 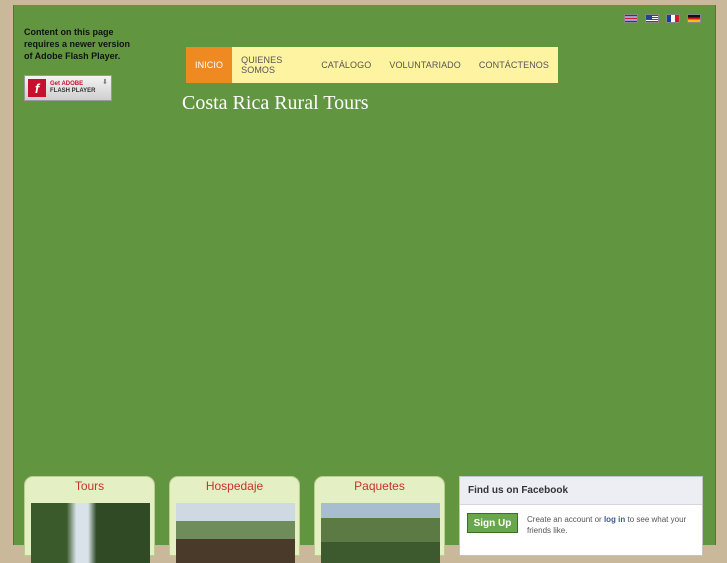 What do you see at coordinates (662, 18) in the screenshot?
I see `language-flags` at bounding box center [662, 18].